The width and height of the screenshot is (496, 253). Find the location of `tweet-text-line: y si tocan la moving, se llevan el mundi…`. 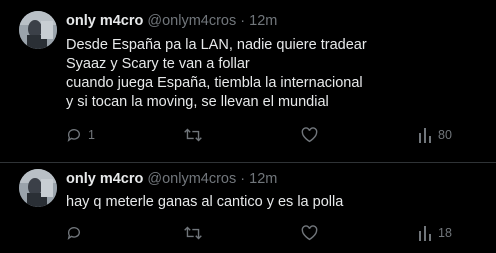

tweet-text-line: y si tocan la moving, se llevan el mundi… is located at coordinates (197, 102).